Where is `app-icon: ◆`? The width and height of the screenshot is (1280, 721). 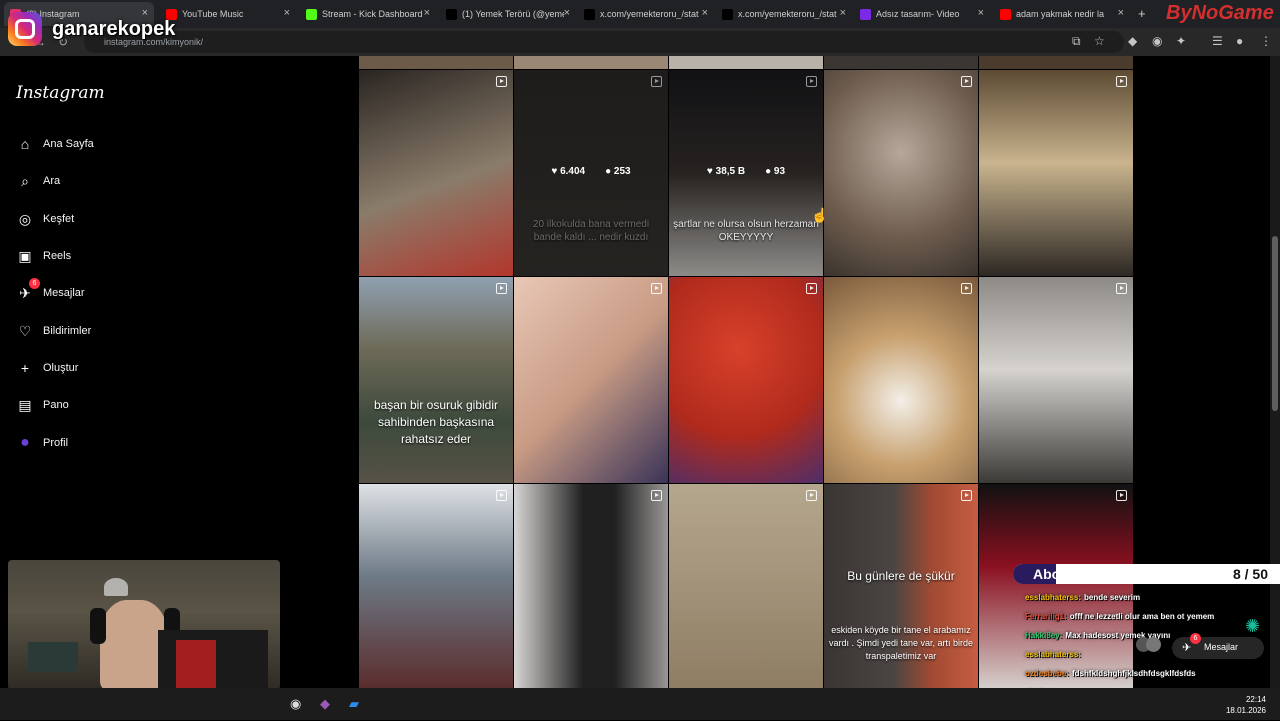 app-icon: ◆ is located at coordinates (325, 704).